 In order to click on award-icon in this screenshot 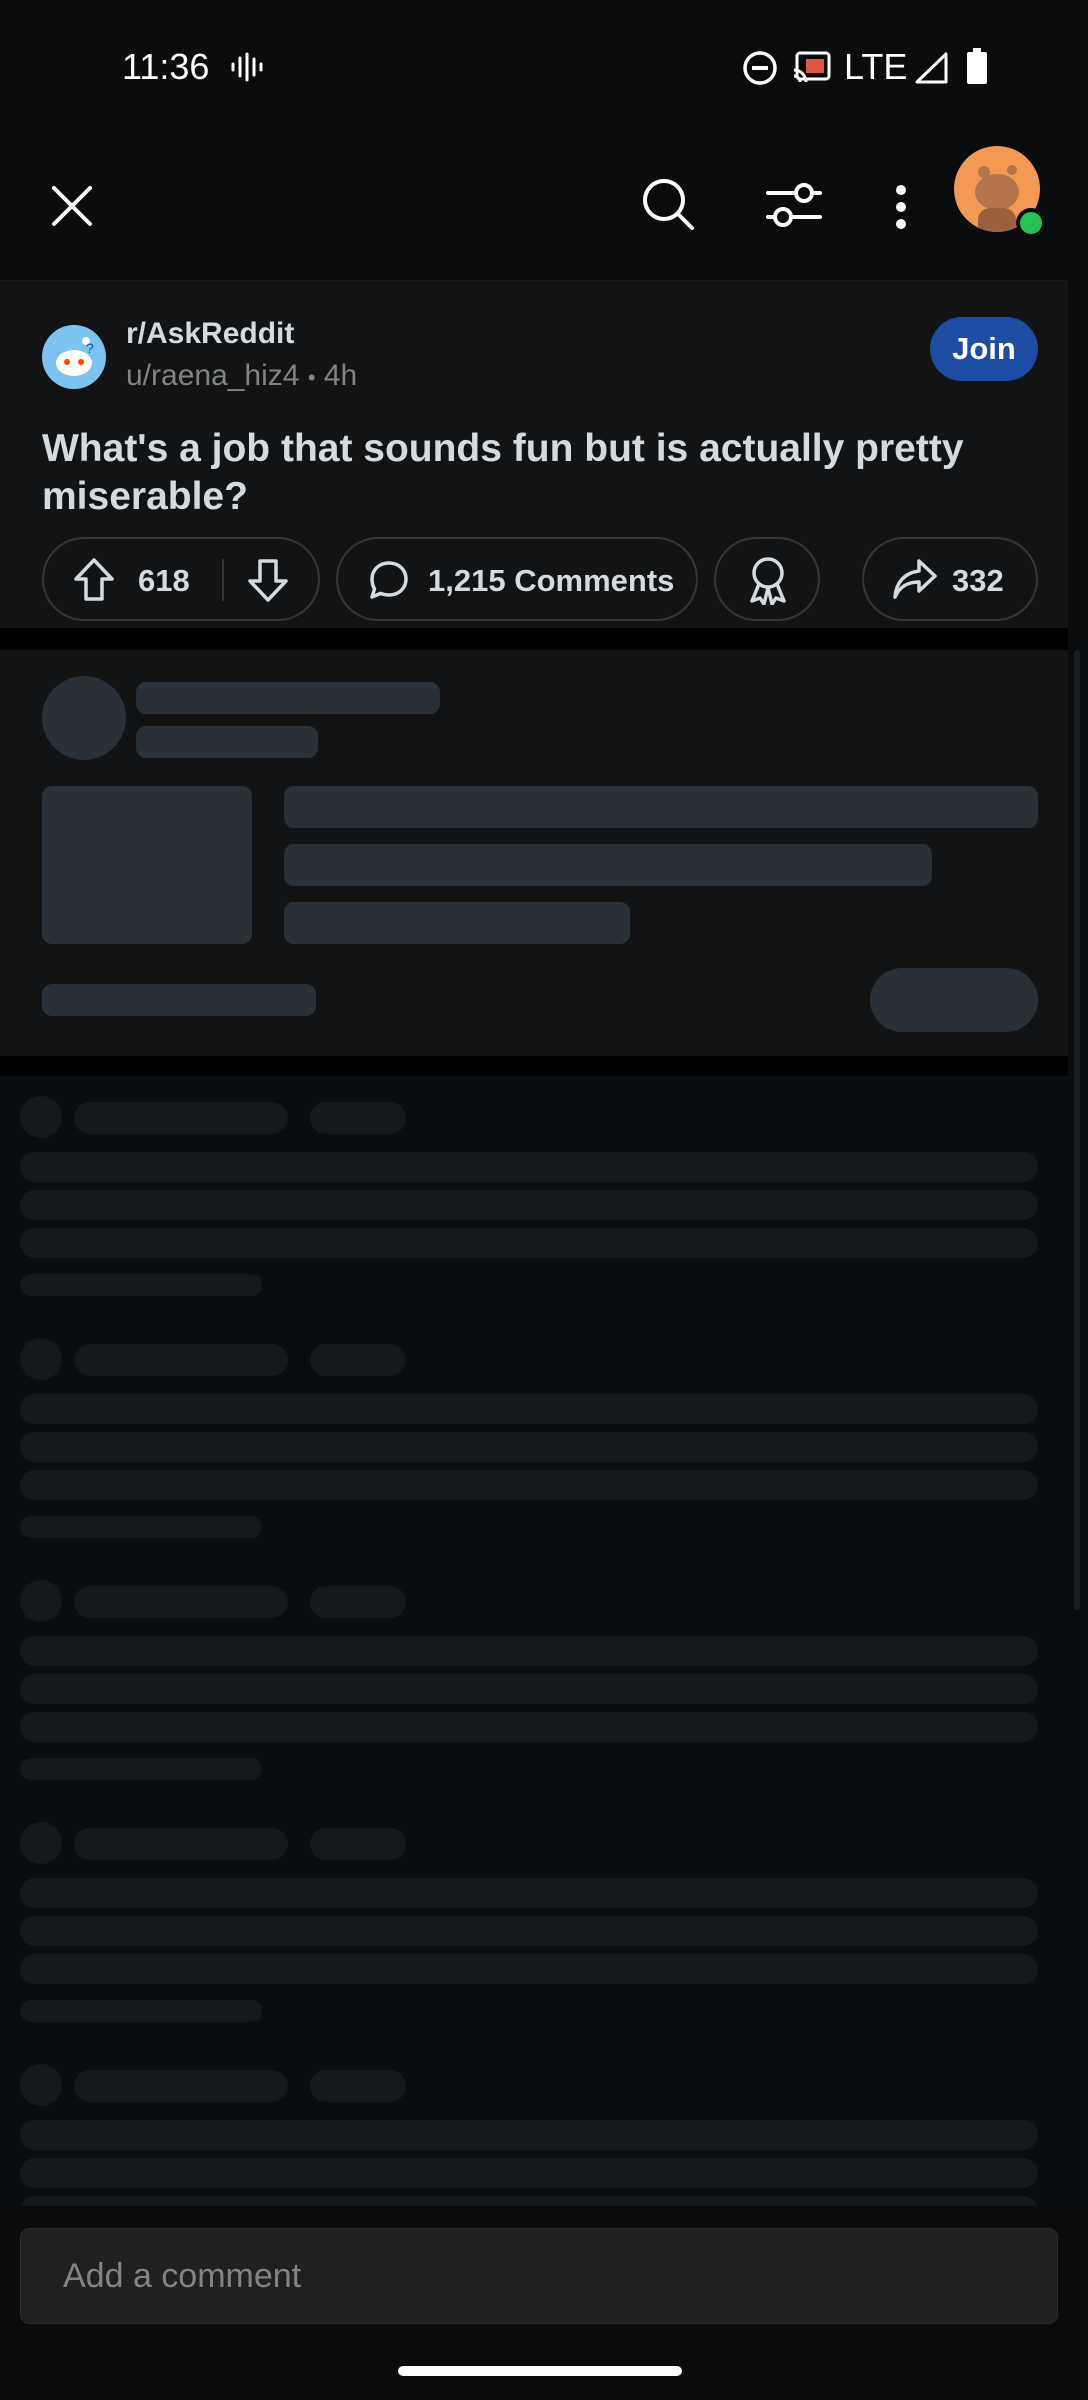, I will do `click(768, 580)`.